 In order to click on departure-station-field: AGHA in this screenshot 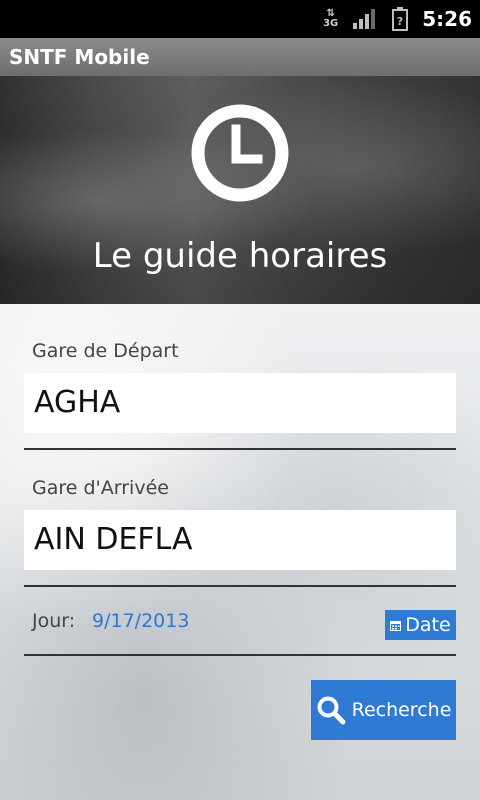, I will do `click(240, 403)`.